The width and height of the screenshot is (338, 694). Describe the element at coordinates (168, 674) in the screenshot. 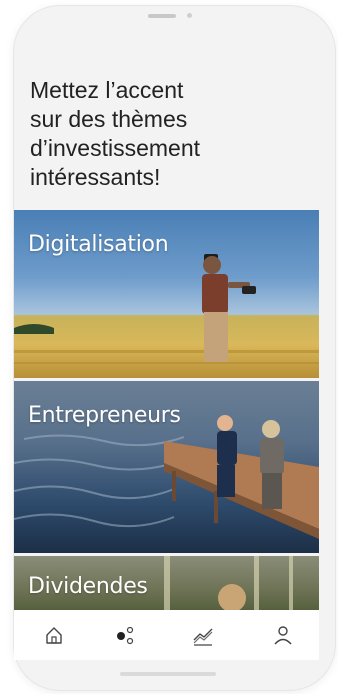

I see `home-indicator` at that location.